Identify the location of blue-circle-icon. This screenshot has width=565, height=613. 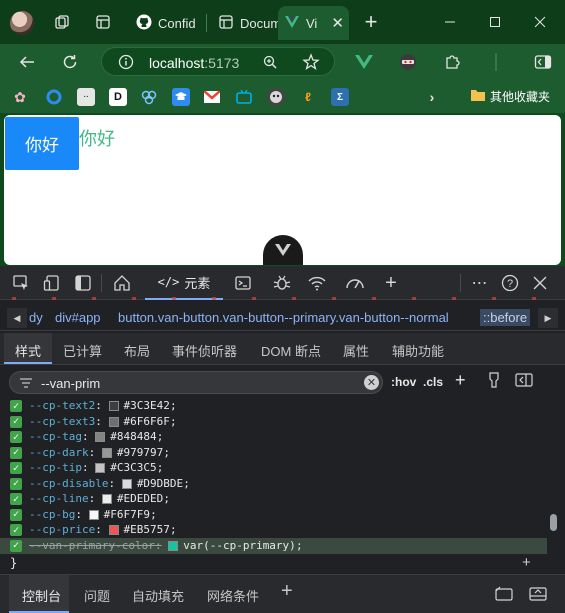
(54, 97).